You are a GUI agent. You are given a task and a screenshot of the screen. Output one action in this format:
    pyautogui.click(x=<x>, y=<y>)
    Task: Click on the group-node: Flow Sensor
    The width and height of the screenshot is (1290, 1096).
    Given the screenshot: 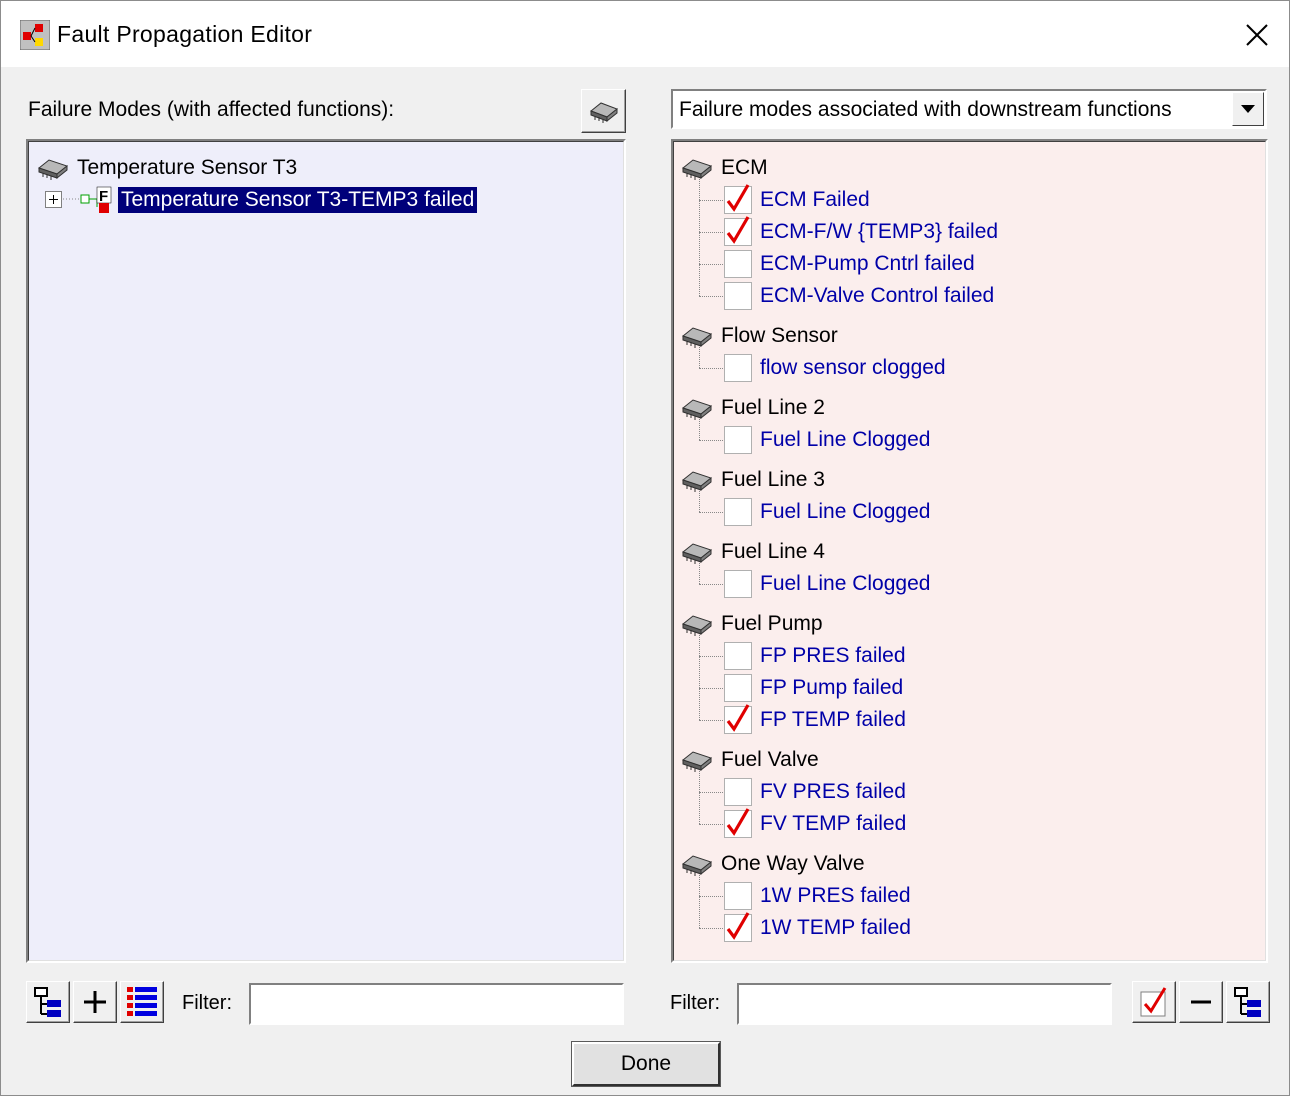 What is the action you would take?
    pyautogui.click(x=759, y=336)
    